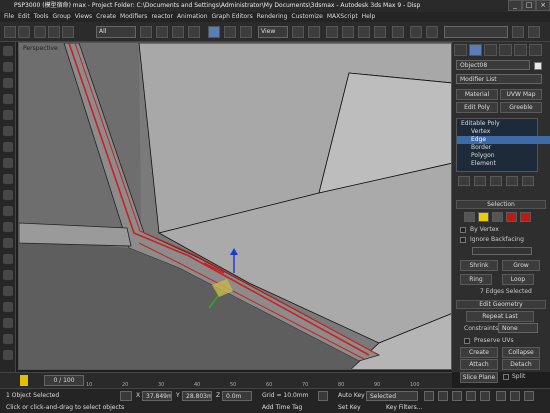  I want to click on split-checkbox, so click(506, 377).